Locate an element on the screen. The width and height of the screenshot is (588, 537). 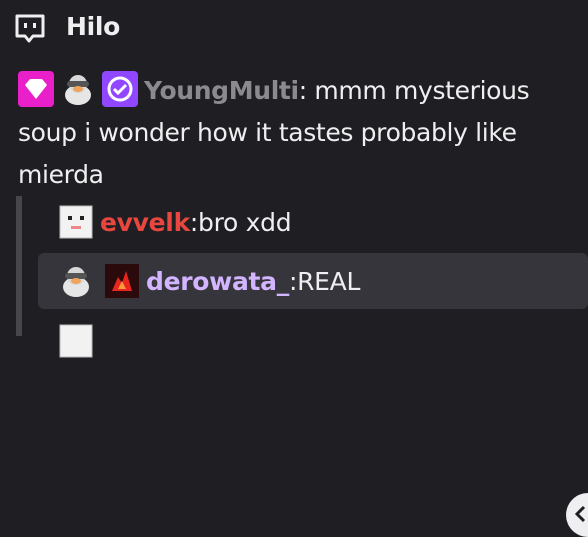
reply-arrow-button is located at coordinates (577, 515).